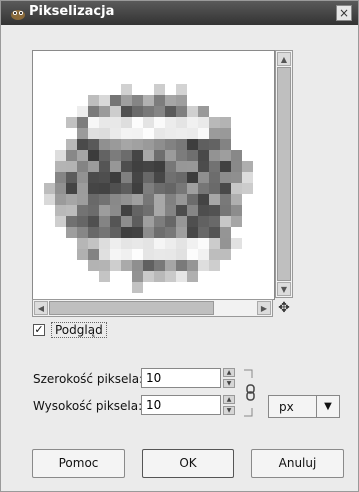  What do you see at coordinates (188, 463) in the screenshot?
I see `ok-button: OK` at bounding box center [188, 463].